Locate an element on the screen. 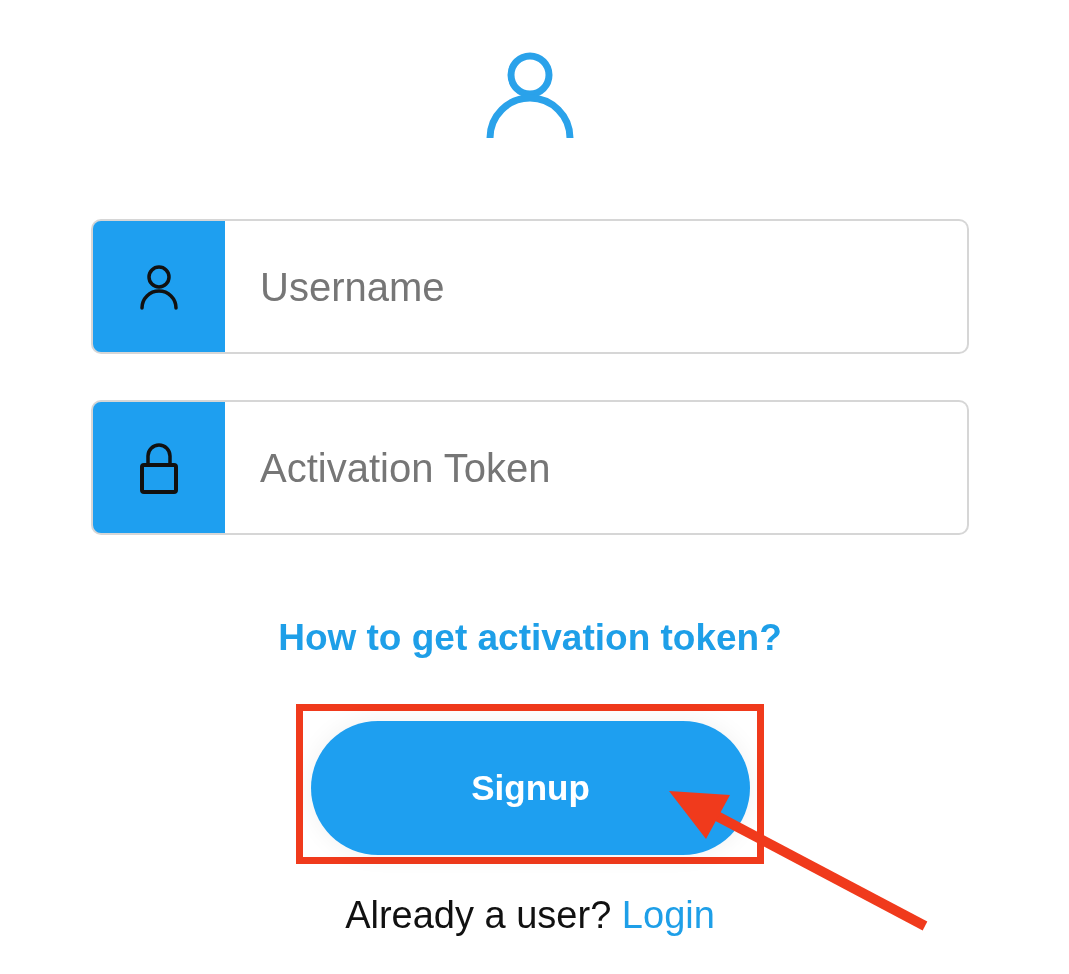 The width and height of the screenshot is (1069, 974). signup-button: Signup is located at coordinates (530, 788).